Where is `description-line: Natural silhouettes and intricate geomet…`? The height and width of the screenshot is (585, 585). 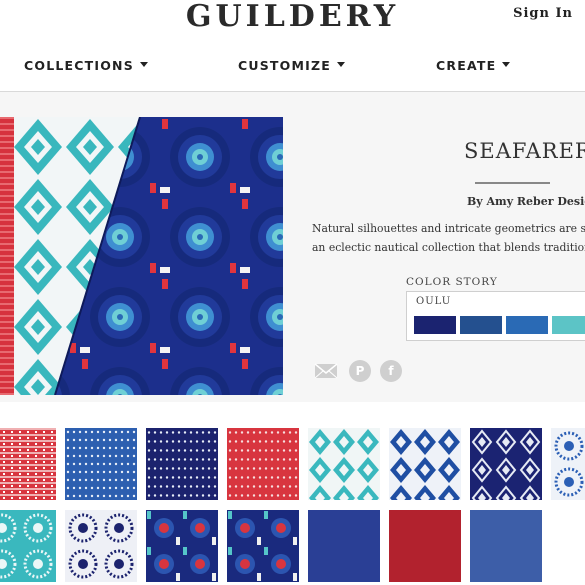
description-line: Natural silhouettes and intricate geomet… is located at coordinates (448, 228).